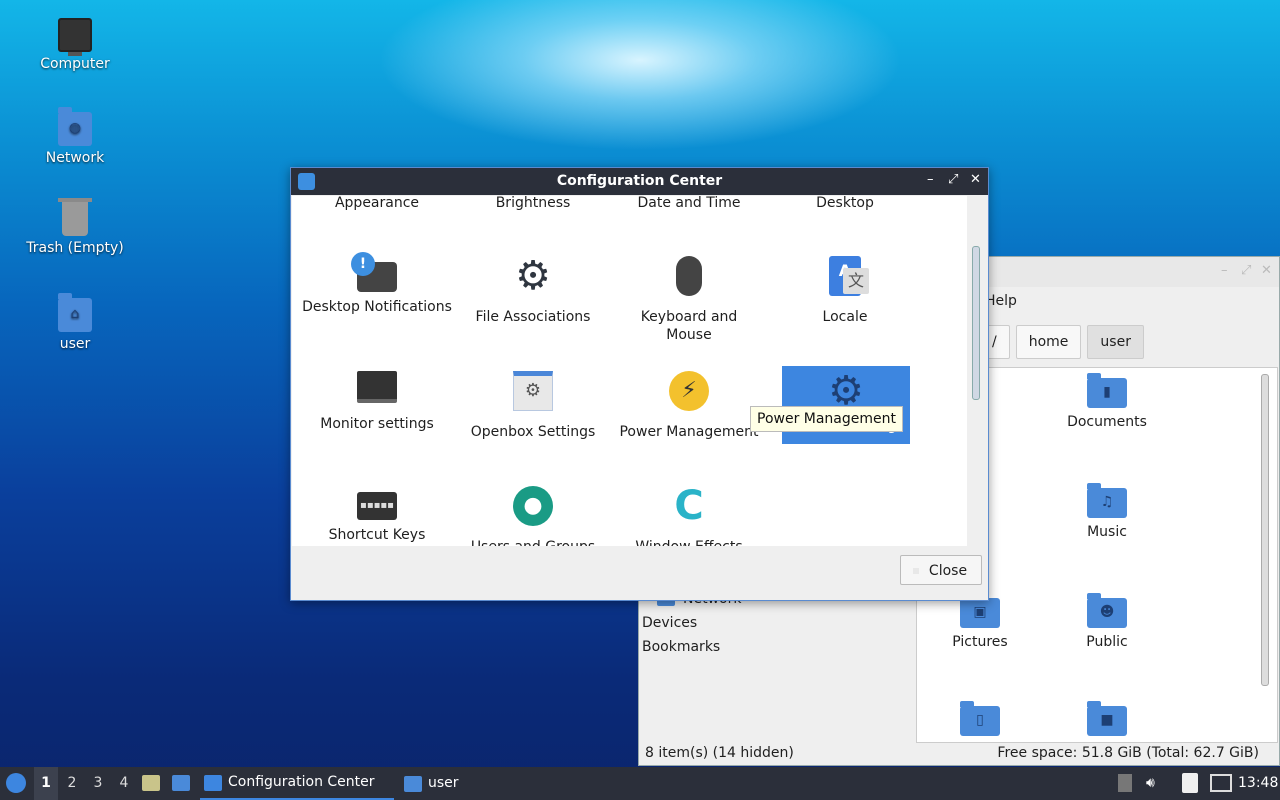  I want to click on config-item-desktop-notifications: ! Desktop Notifications, so click(377, 284).